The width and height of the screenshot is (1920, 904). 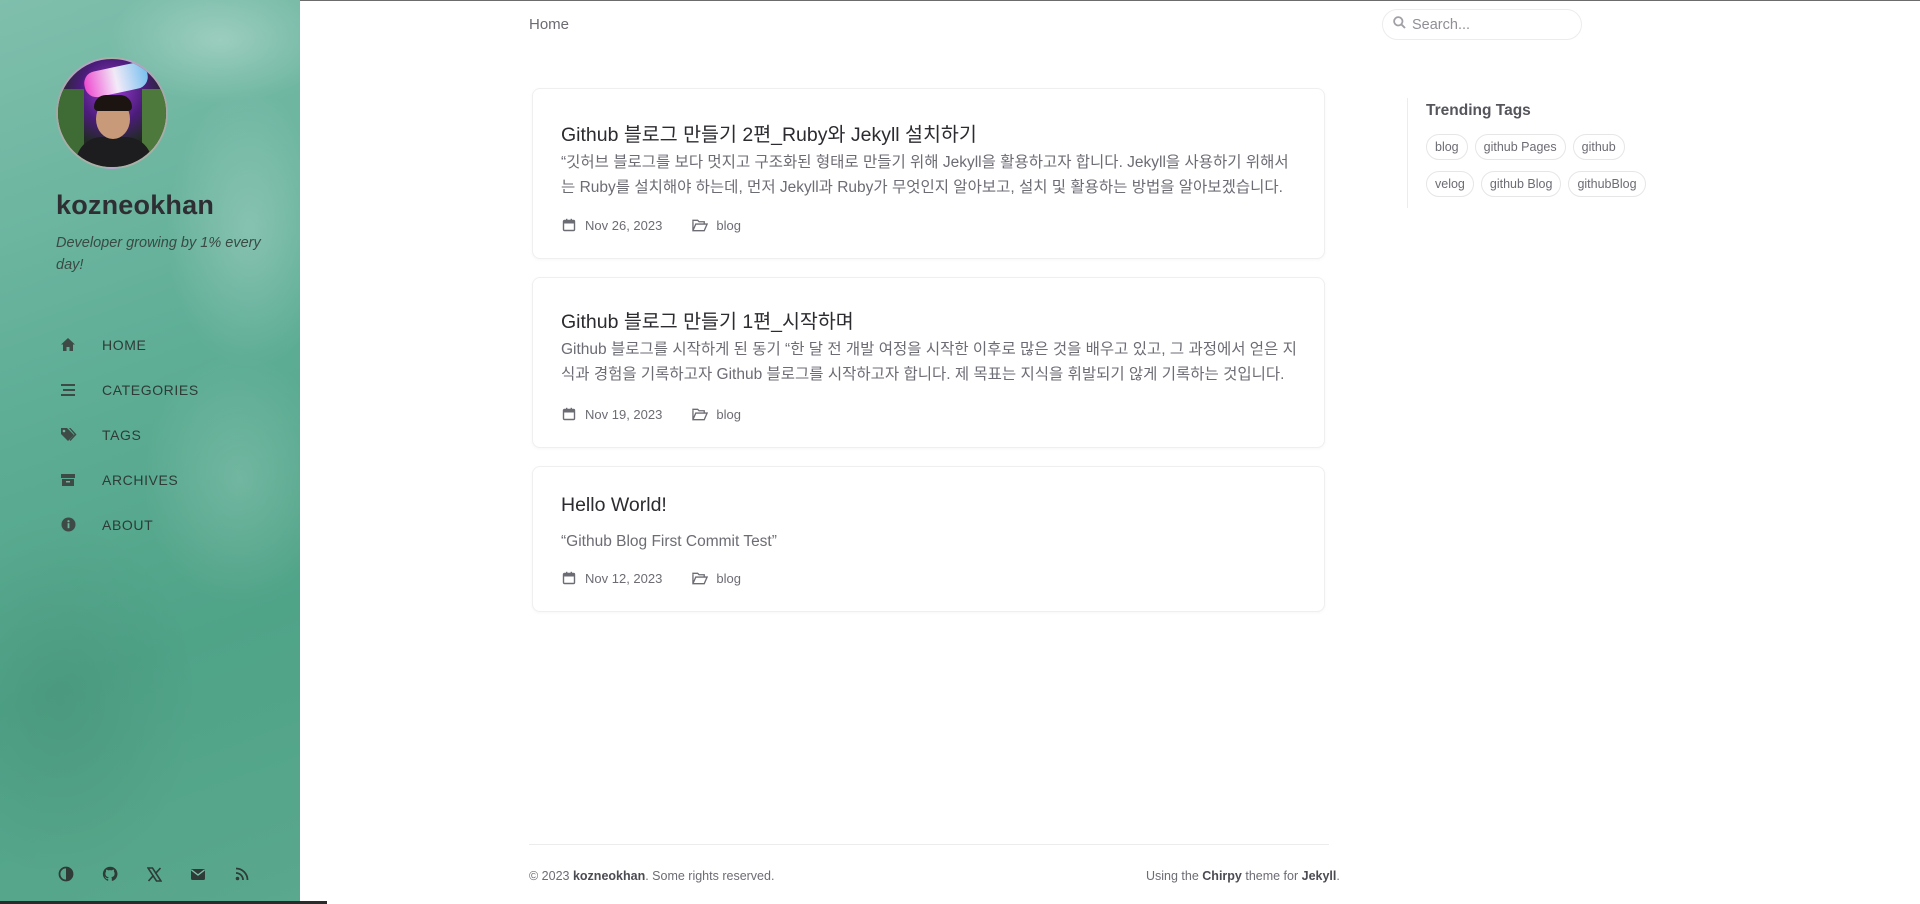 I want to click on sidebar-nav: HOME CATEGORIES TAGS ARCHIVES ABOUT, so click(x=171, y=434).